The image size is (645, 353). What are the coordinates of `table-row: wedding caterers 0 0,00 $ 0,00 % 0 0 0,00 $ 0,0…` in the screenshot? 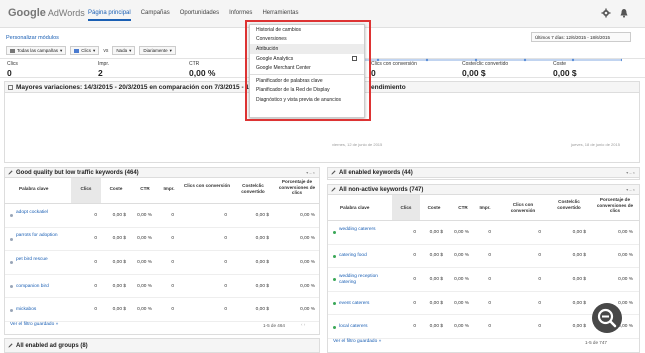 It's located at (483, 233).